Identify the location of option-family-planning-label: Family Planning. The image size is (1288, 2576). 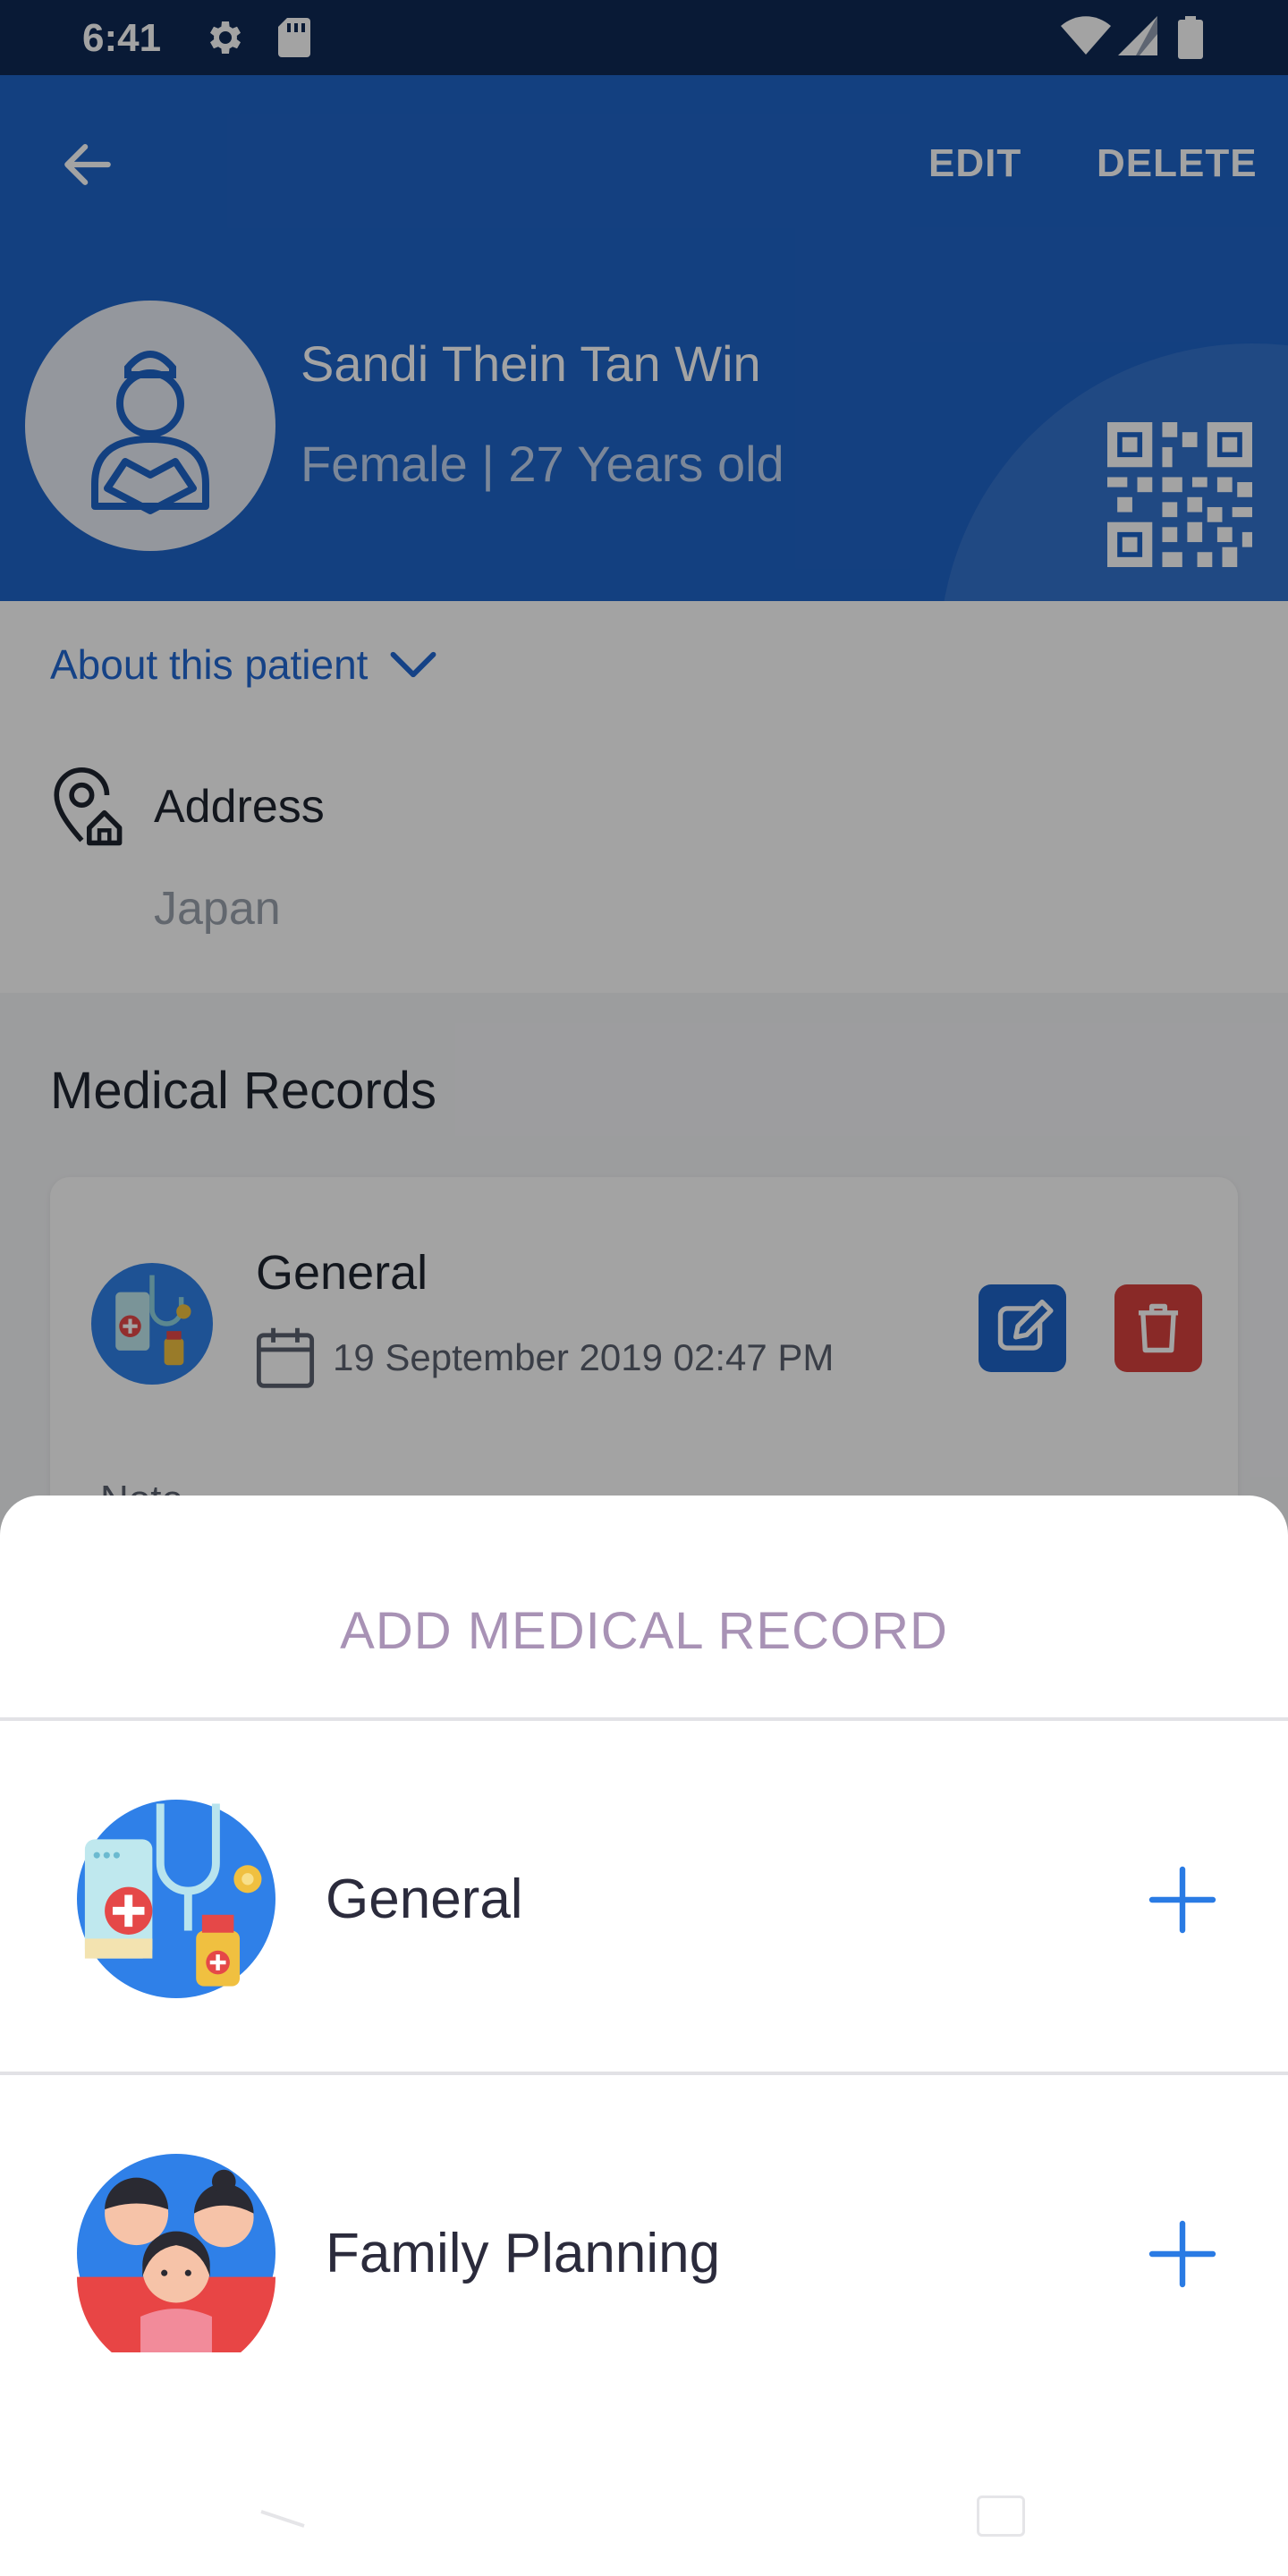
(523, 2253).